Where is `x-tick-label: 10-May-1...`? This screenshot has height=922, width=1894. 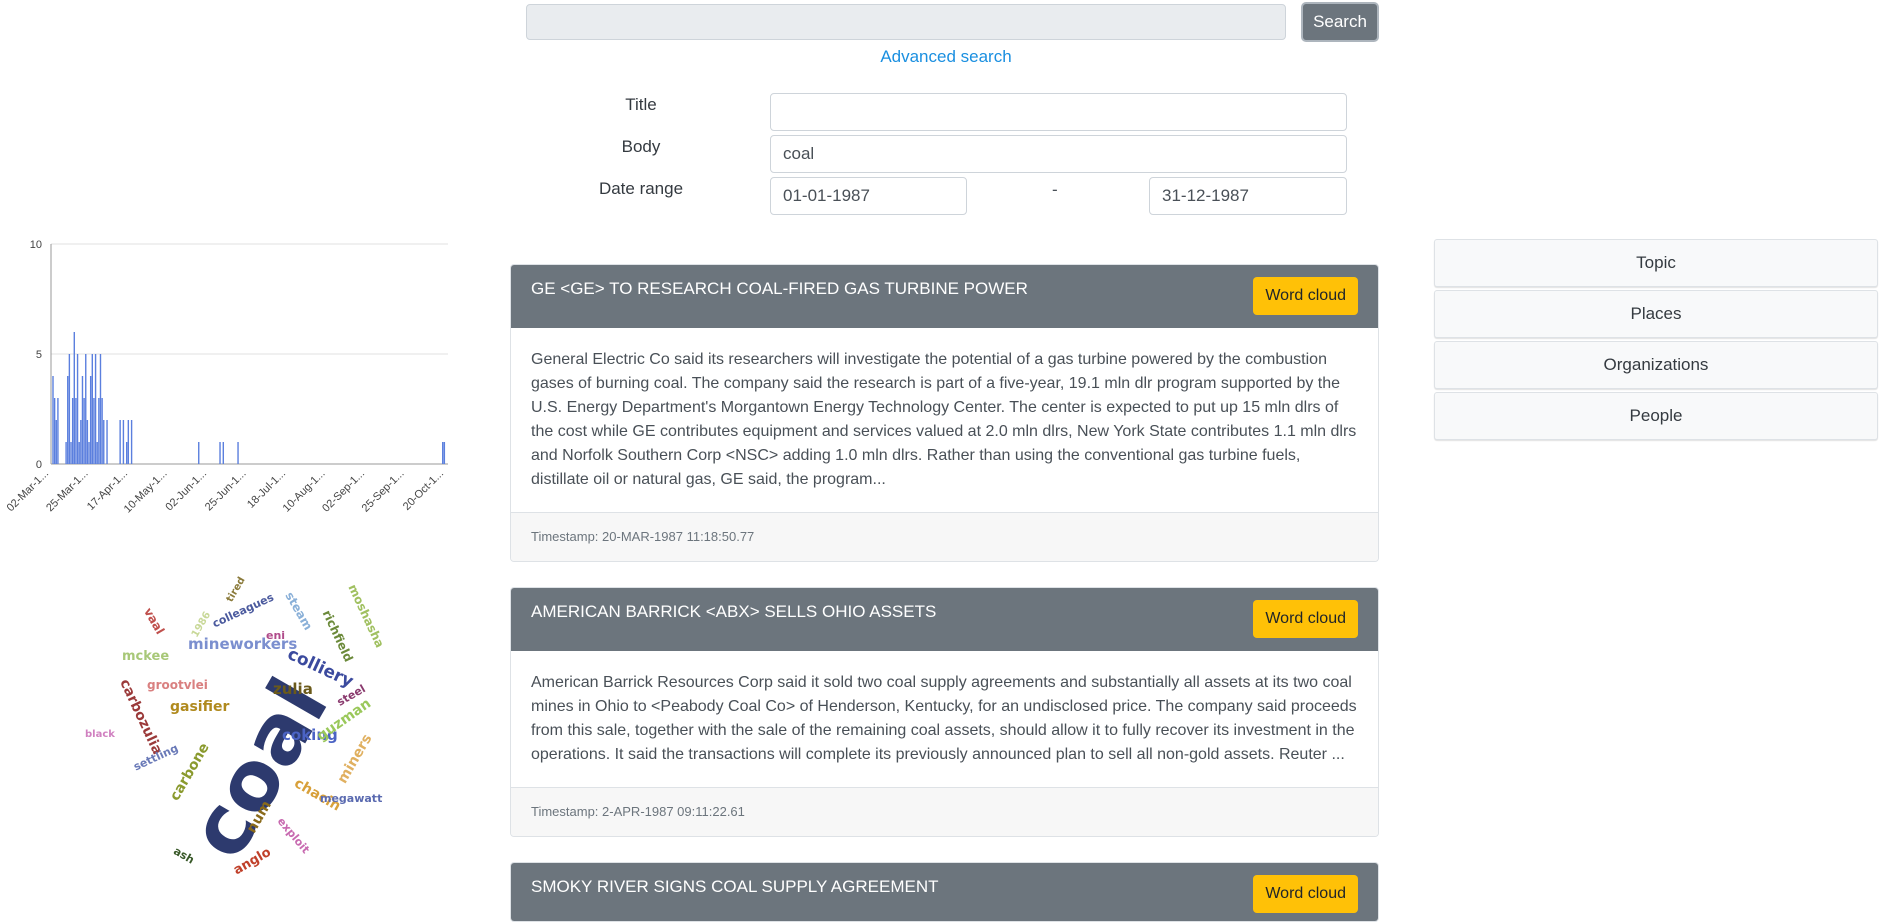 x-tick-label: 10-May-1... is located at coordinates (146, 492).